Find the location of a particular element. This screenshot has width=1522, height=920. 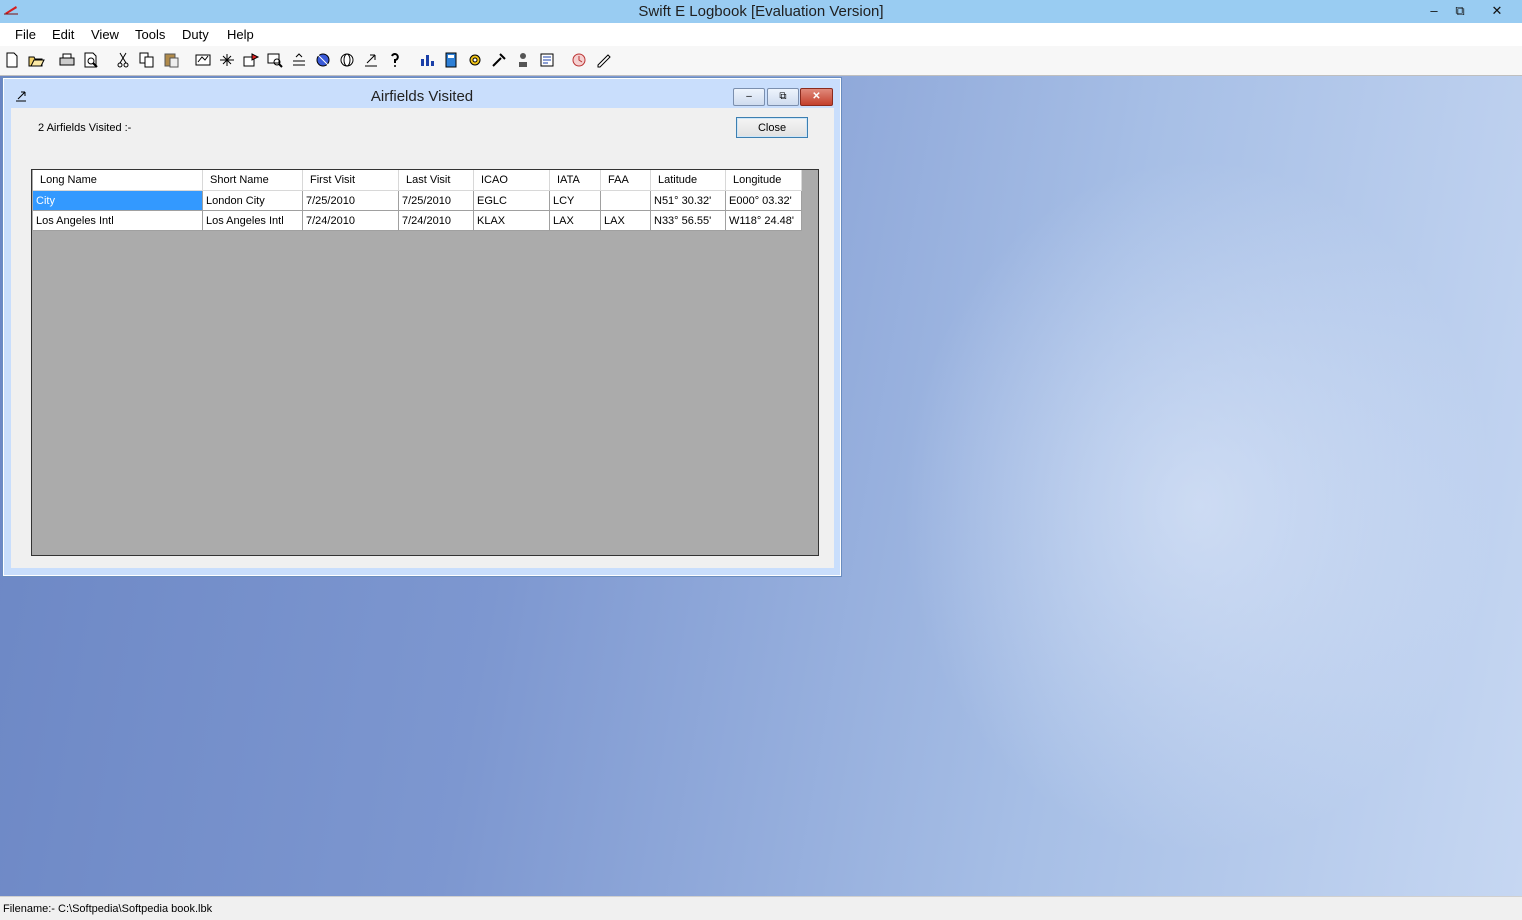

column-header-long-name: Long Name is located at coordinates (118, 180).